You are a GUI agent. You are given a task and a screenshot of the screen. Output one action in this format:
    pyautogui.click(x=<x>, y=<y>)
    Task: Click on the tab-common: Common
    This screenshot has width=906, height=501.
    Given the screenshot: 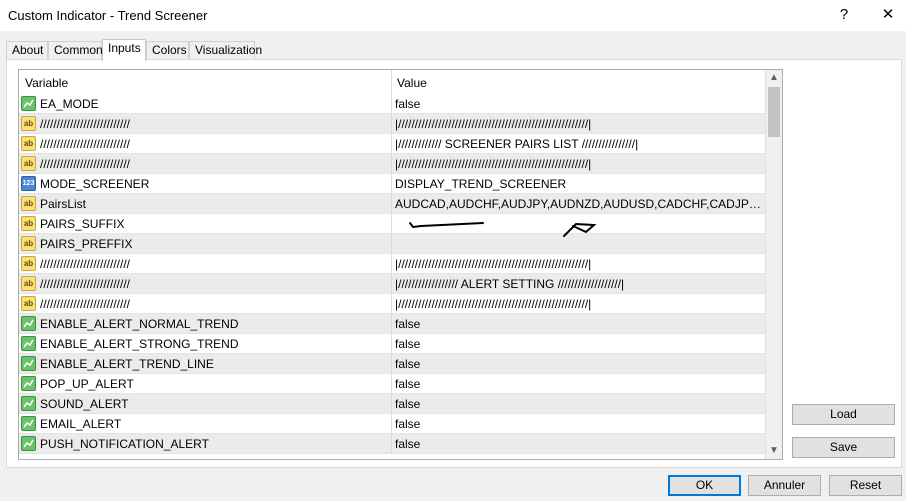 What is the action you would take?
    pyautogui.click(x=75, y=50)
    